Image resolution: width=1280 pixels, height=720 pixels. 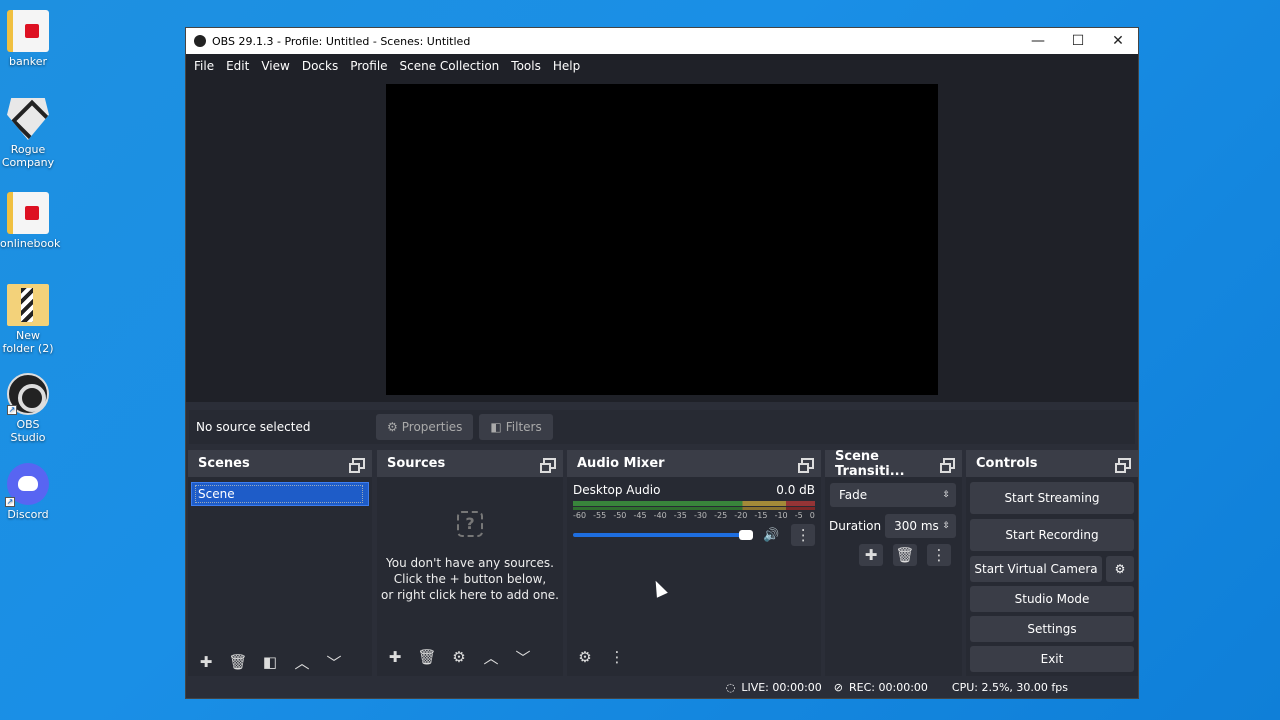 What do you see at coordinates (617, 490) in the screenshot?
I see `channel-name: Desktop Audio` at bounding box center [617, 490].